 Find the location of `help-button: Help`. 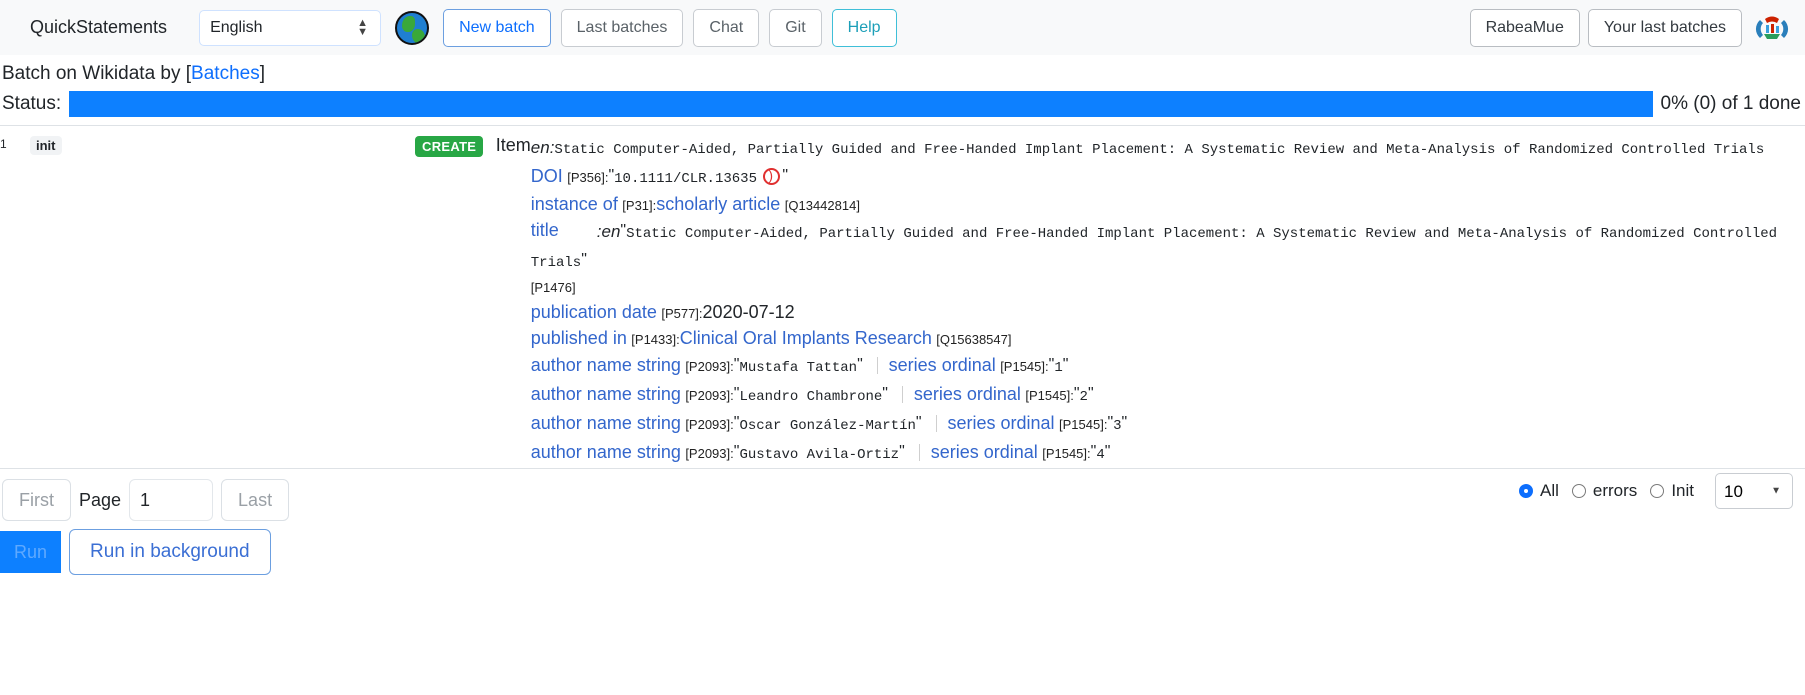

help-button: Help is located at coordinates (864, 27).